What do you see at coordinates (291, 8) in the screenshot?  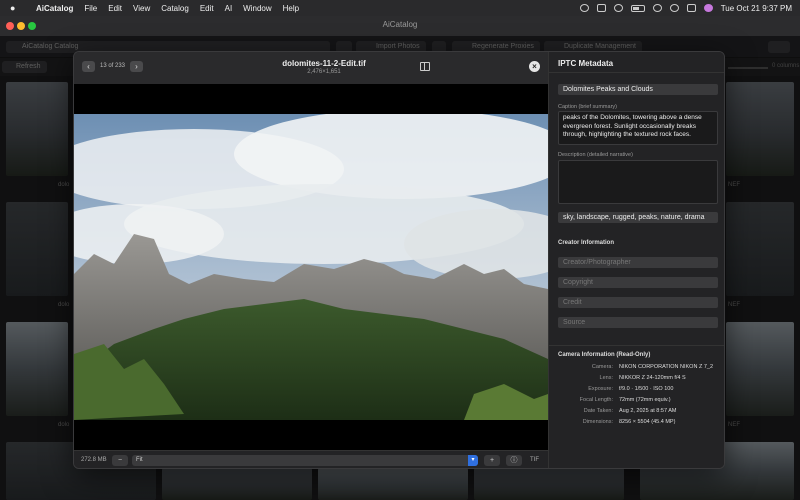 I see `menu-help: Help` at bounding box center [291, 8].